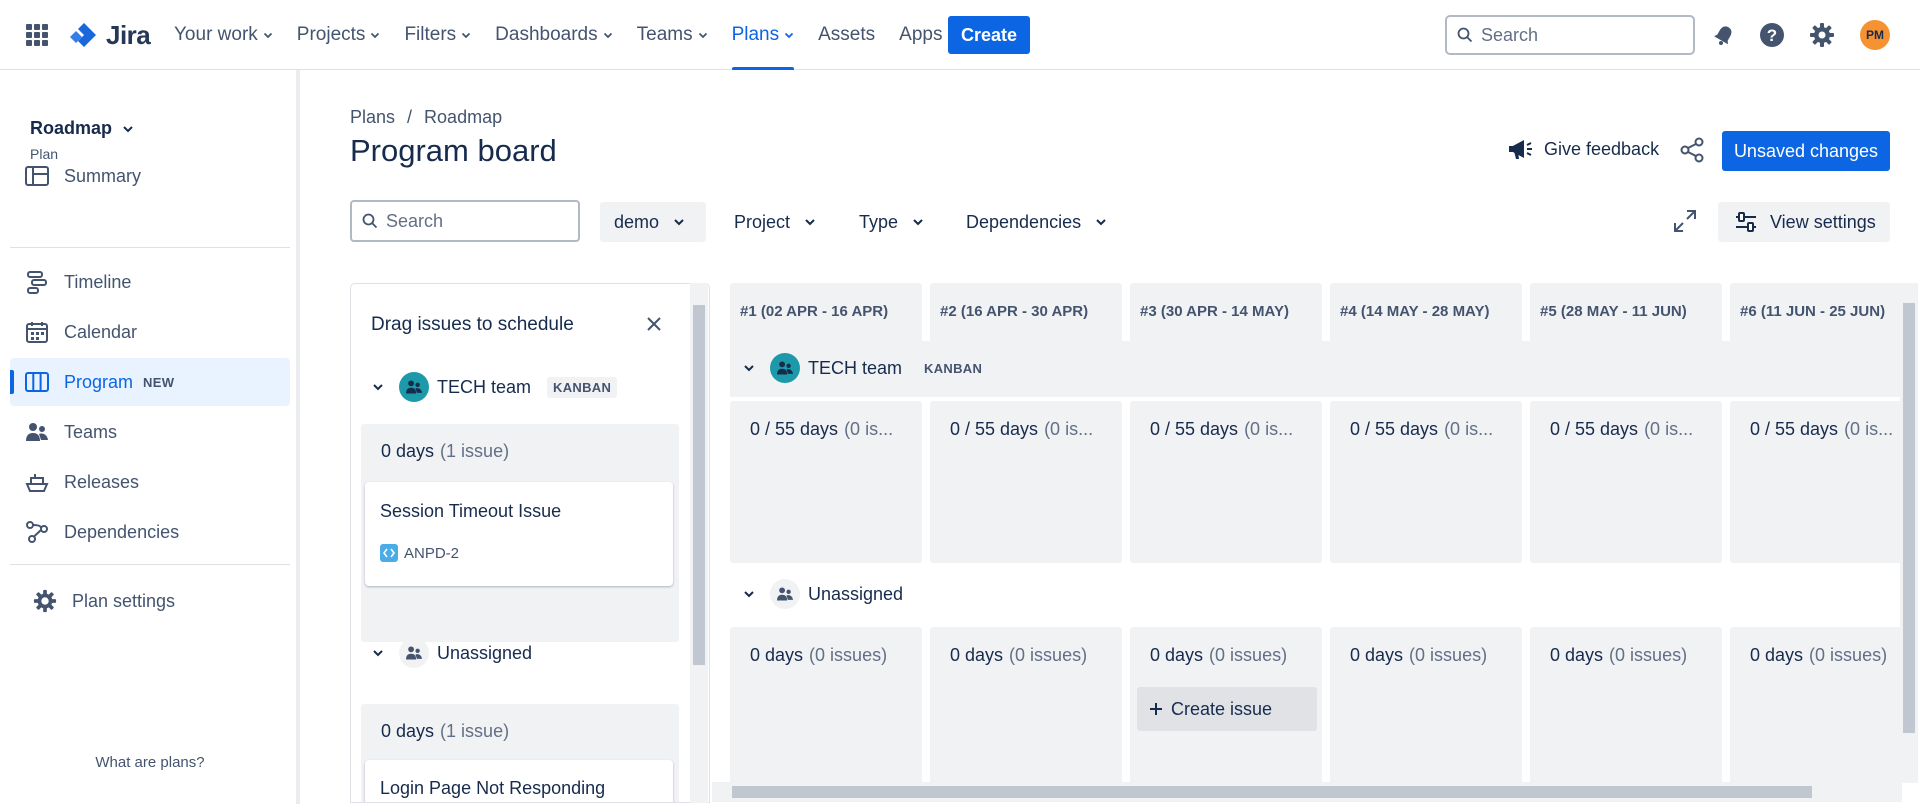  I want to click on sidebar-item-program: Program NEW, so click(150, 382).